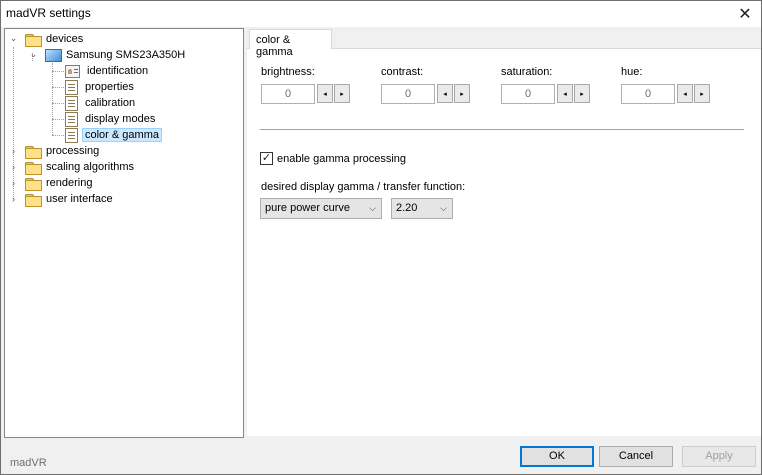  I want to click on contrast-label: contrast:, so click(402, 72).